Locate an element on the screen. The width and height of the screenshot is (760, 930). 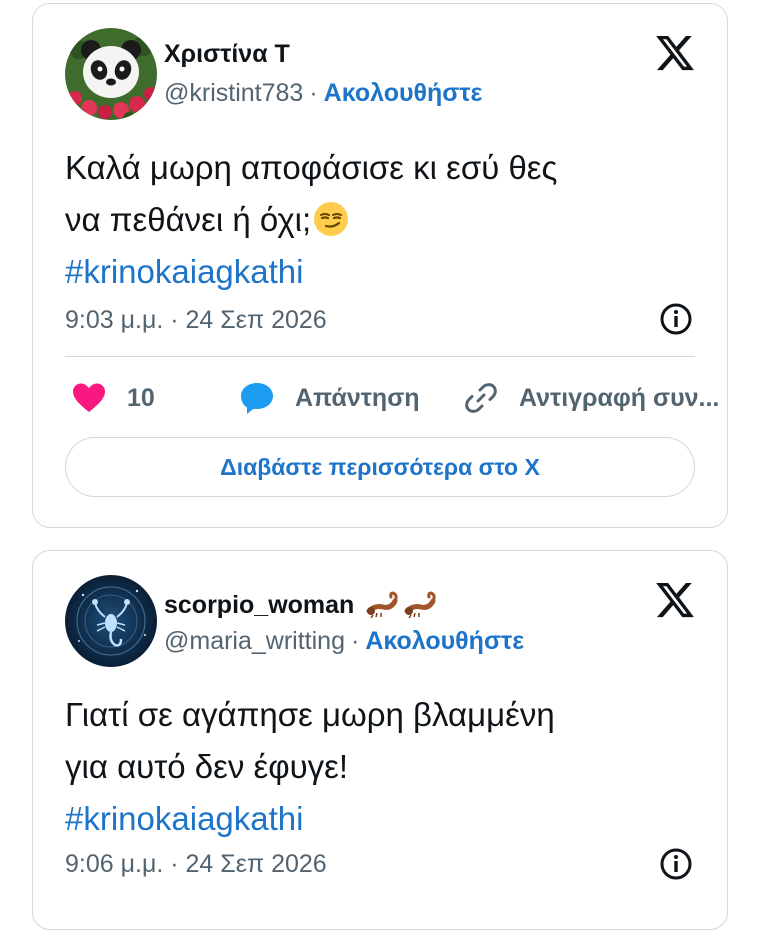
tweet-timestamp: 9:06 μ.μ. · 24 Σεπ 2026 is located at coordinates (196, 864).